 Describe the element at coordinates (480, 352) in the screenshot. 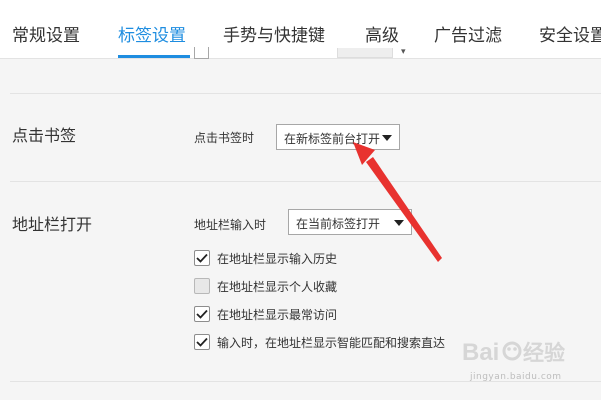

I see `svg-text: Bai` at that location.